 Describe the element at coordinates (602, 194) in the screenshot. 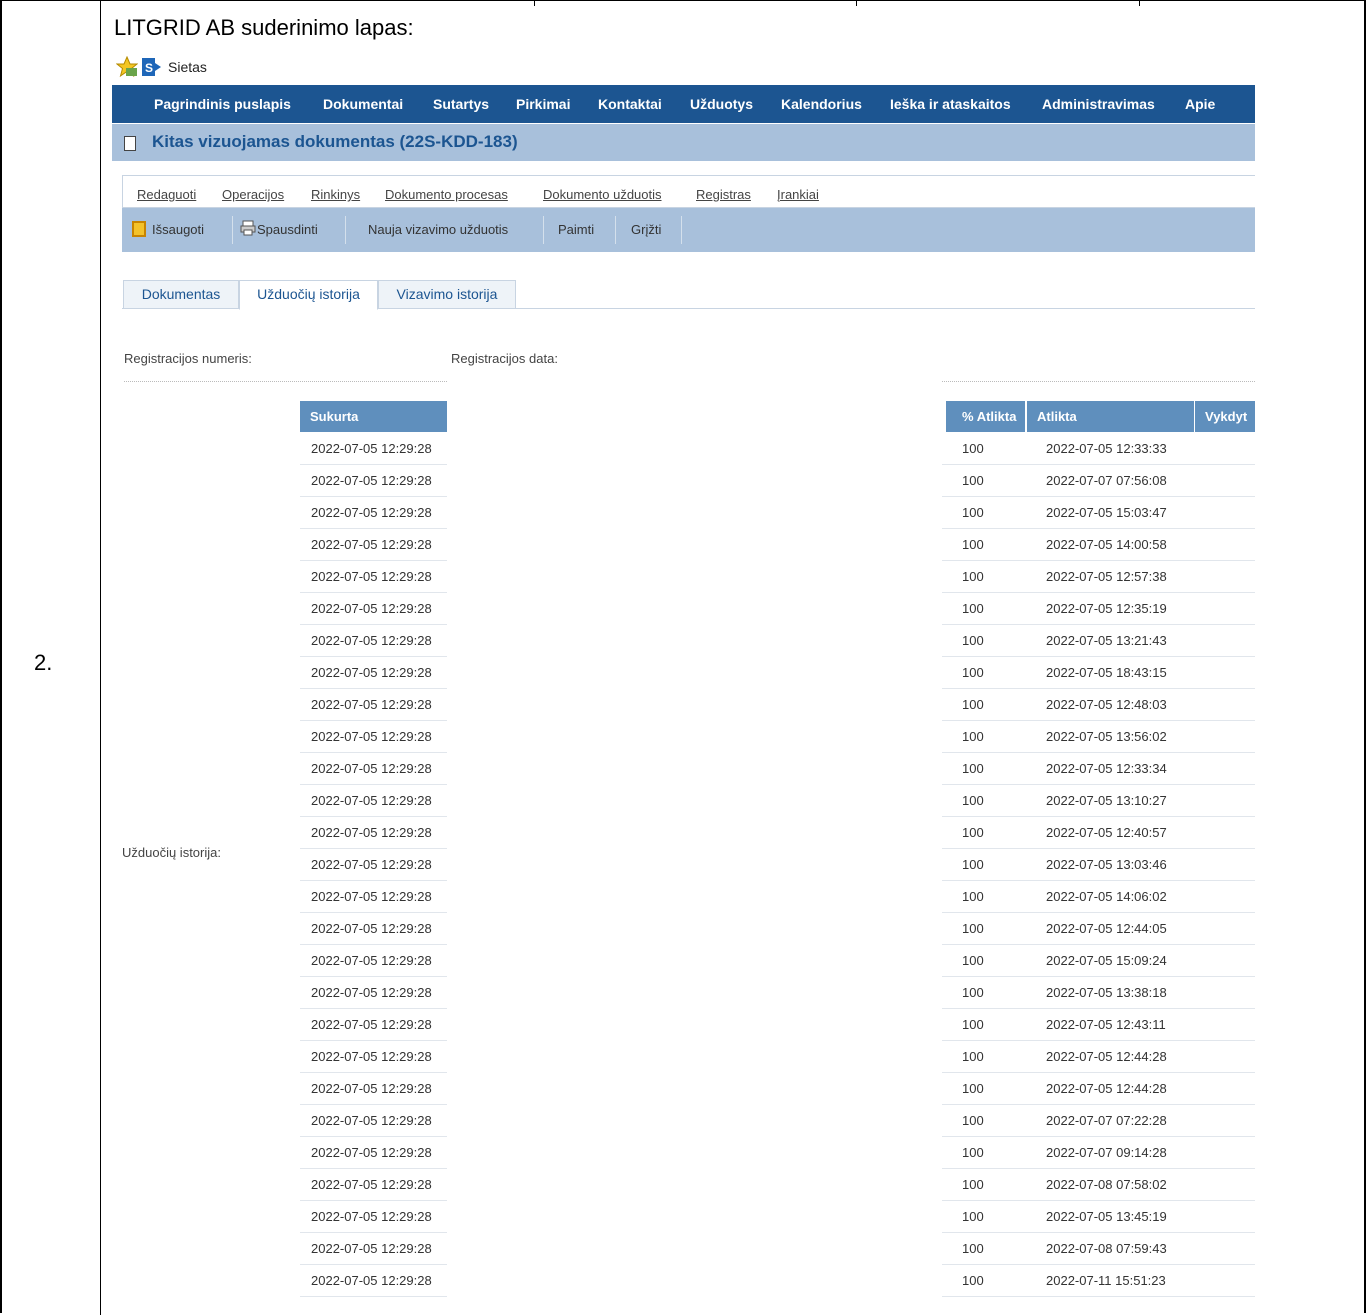

I see `menu-document-task: Dokumento užduotis` at that location.